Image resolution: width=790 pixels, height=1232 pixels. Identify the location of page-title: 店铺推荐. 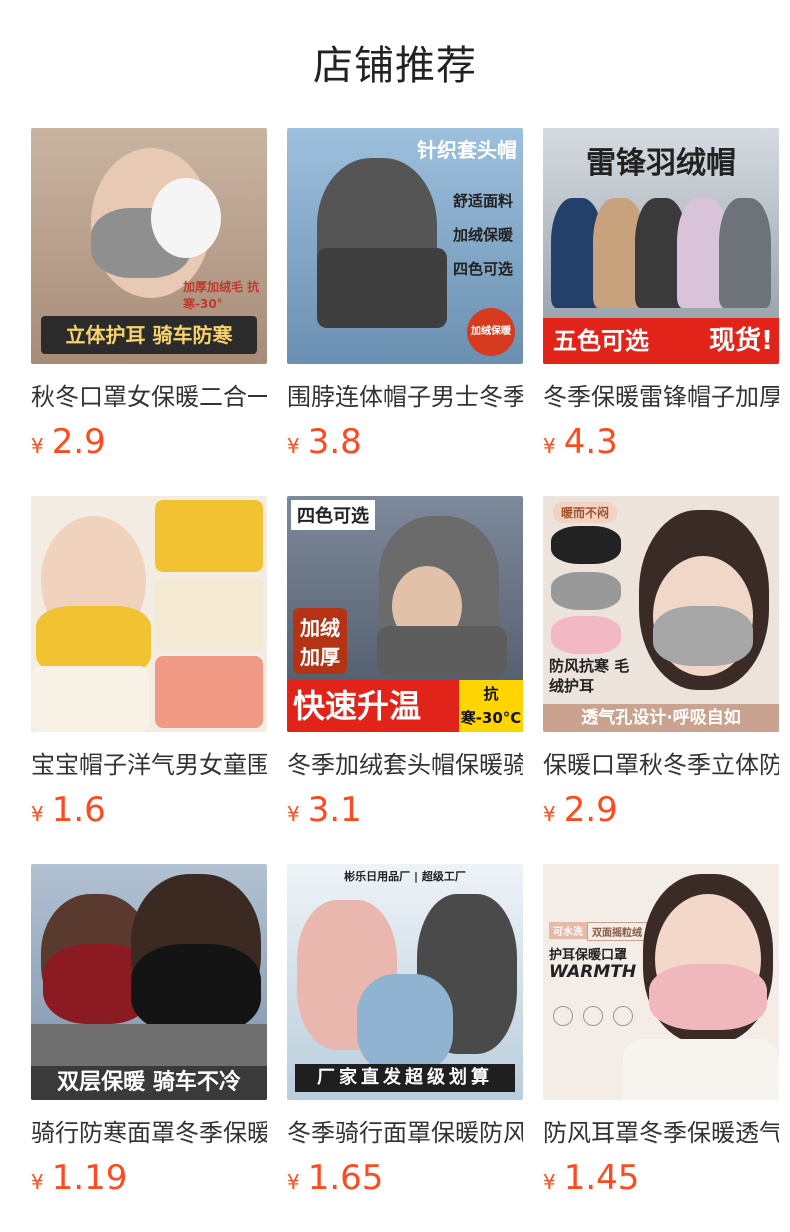
(395, 66).